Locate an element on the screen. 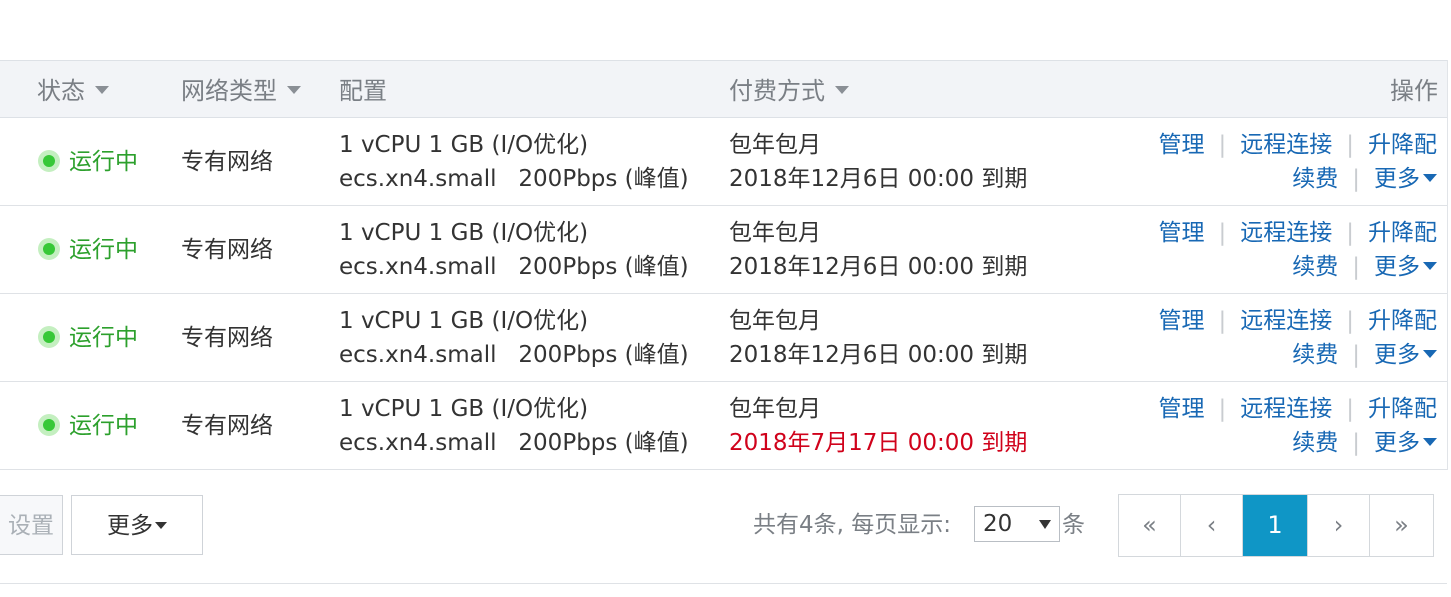 This screenshot has height=597, width=1451. column-header-billing-label: 付费方式 is located at coordinates (777, 91).